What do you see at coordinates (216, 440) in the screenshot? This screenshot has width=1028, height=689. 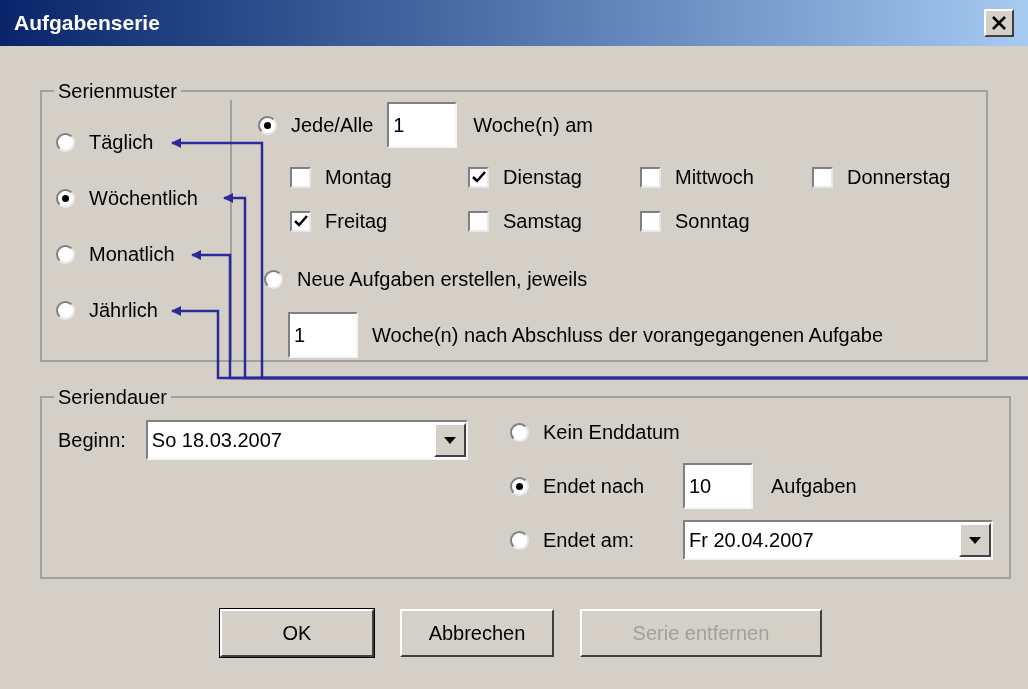 I see `date-value: So 18.03.2007` at bounding box center [216, 440].